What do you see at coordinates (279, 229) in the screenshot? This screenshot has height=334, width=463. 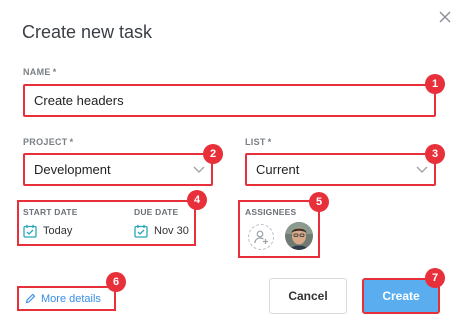 I see `assignees-group: ASSIGNEES` at bounding box center [279, 229].